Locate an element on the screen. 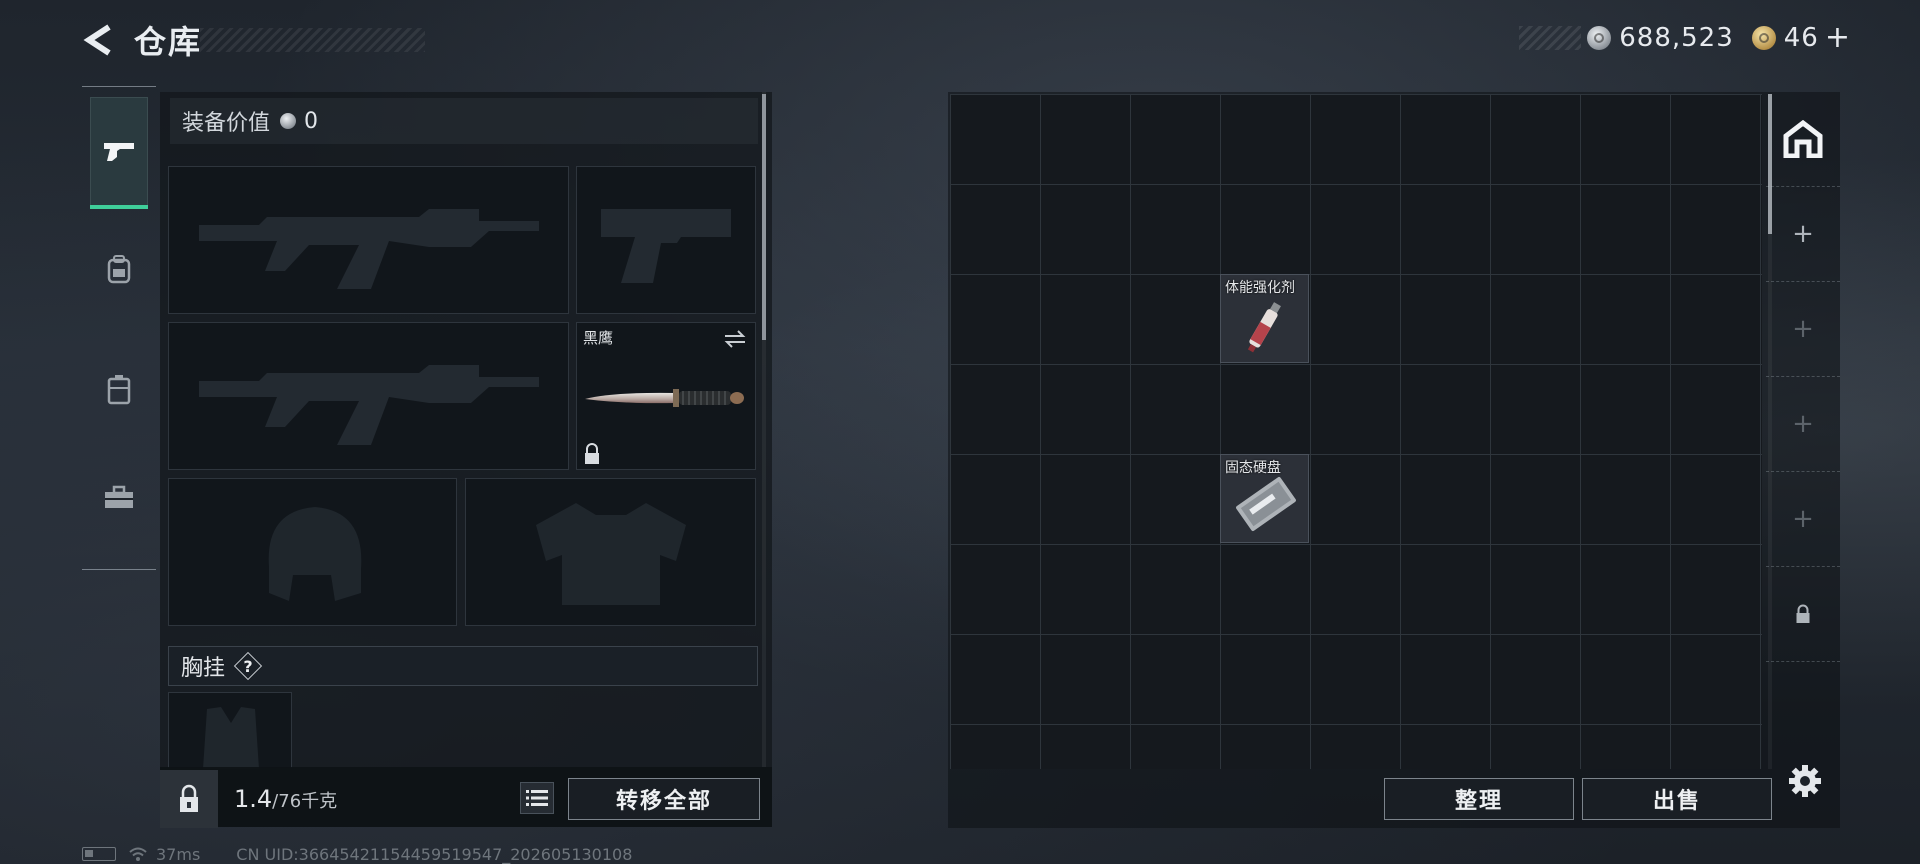 The height and width of the screenshot is (864, 1920). stash-item-label: 固态硬盘 is located at coordinates (1253, 468).